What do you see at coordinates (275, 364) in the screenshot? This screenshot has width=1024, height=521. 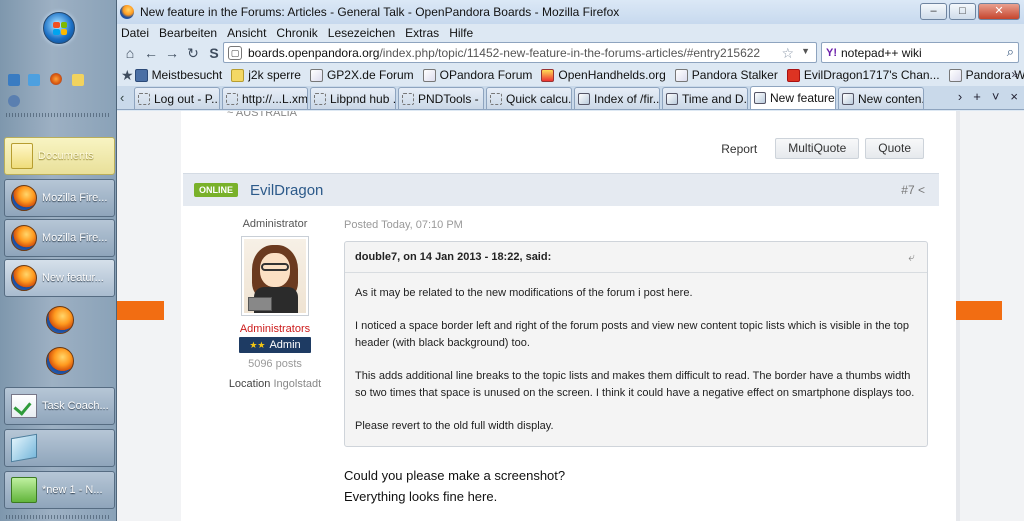 I see `post-count: 5096 posts` at bounding box center [275, 364].